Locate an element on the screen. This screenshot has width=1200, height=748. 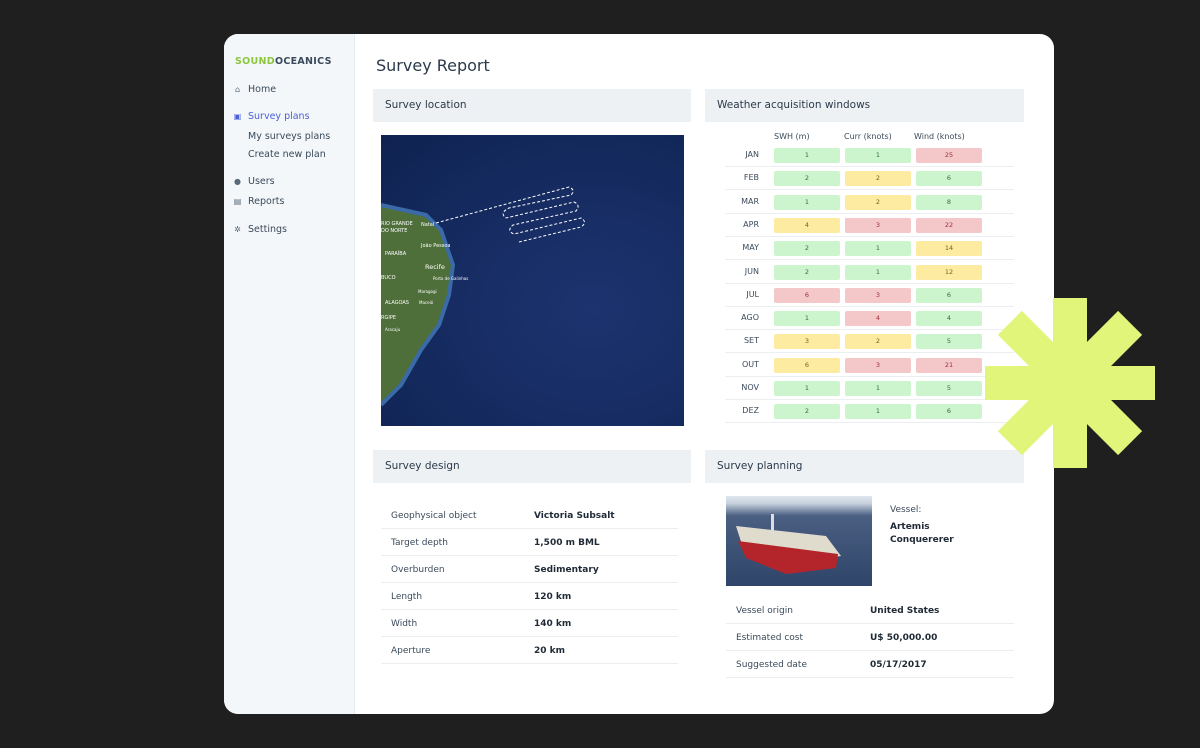
sidebar-item-settings: ✲ Settings is located at coordinates (260, 229).